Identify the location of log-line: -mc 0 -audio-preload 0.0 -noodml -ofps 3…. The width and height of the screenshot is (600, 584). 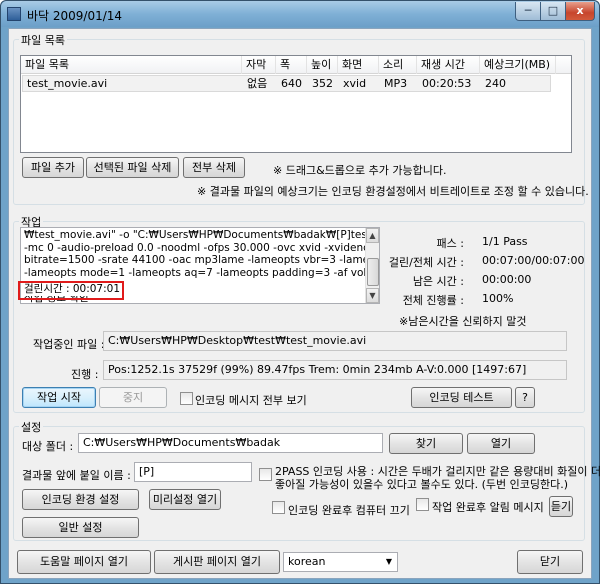
(202, 247).